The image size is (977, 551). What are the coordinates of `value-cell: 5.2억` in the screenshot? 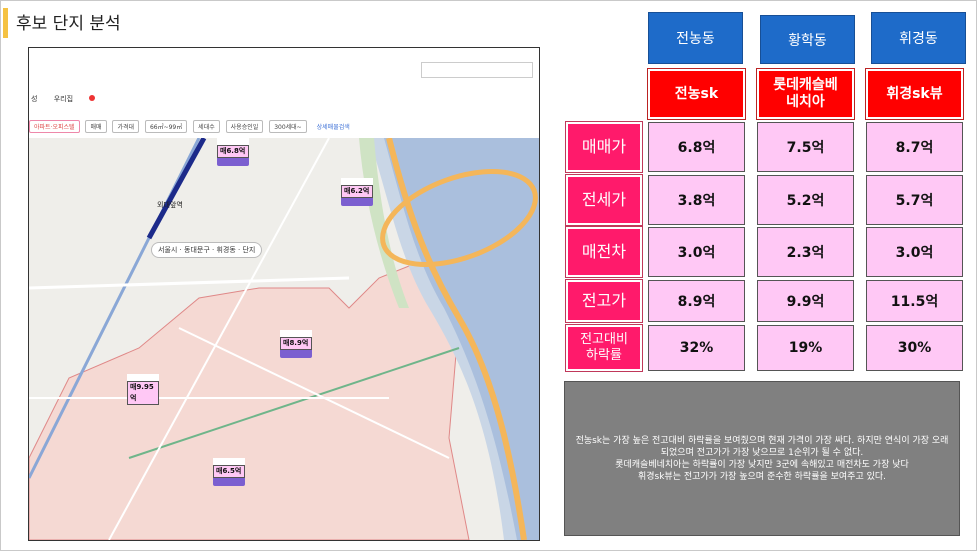 It's located at (805, 200).